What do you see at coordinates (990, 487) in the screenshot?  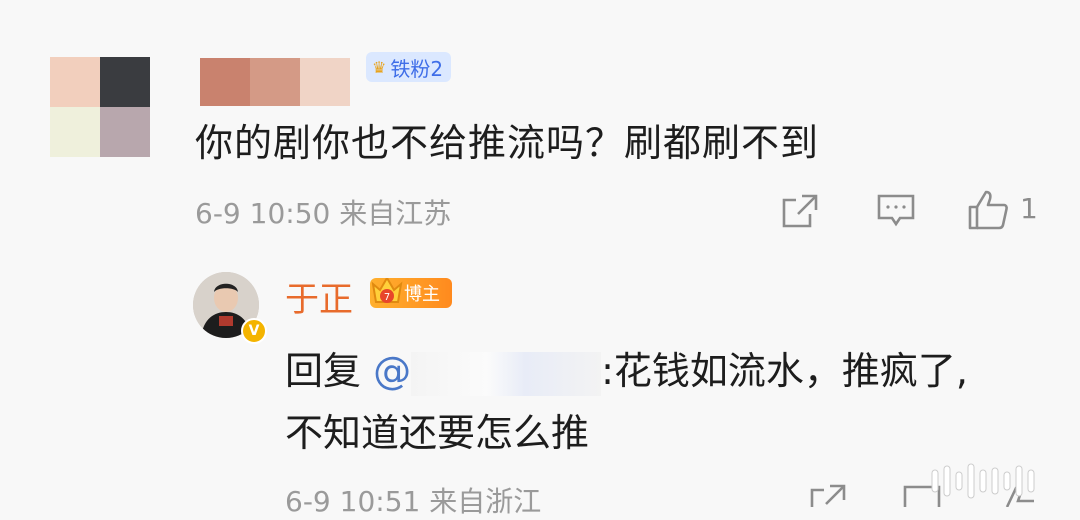 I see `watermark-logo` at bounding box center [990, 487].